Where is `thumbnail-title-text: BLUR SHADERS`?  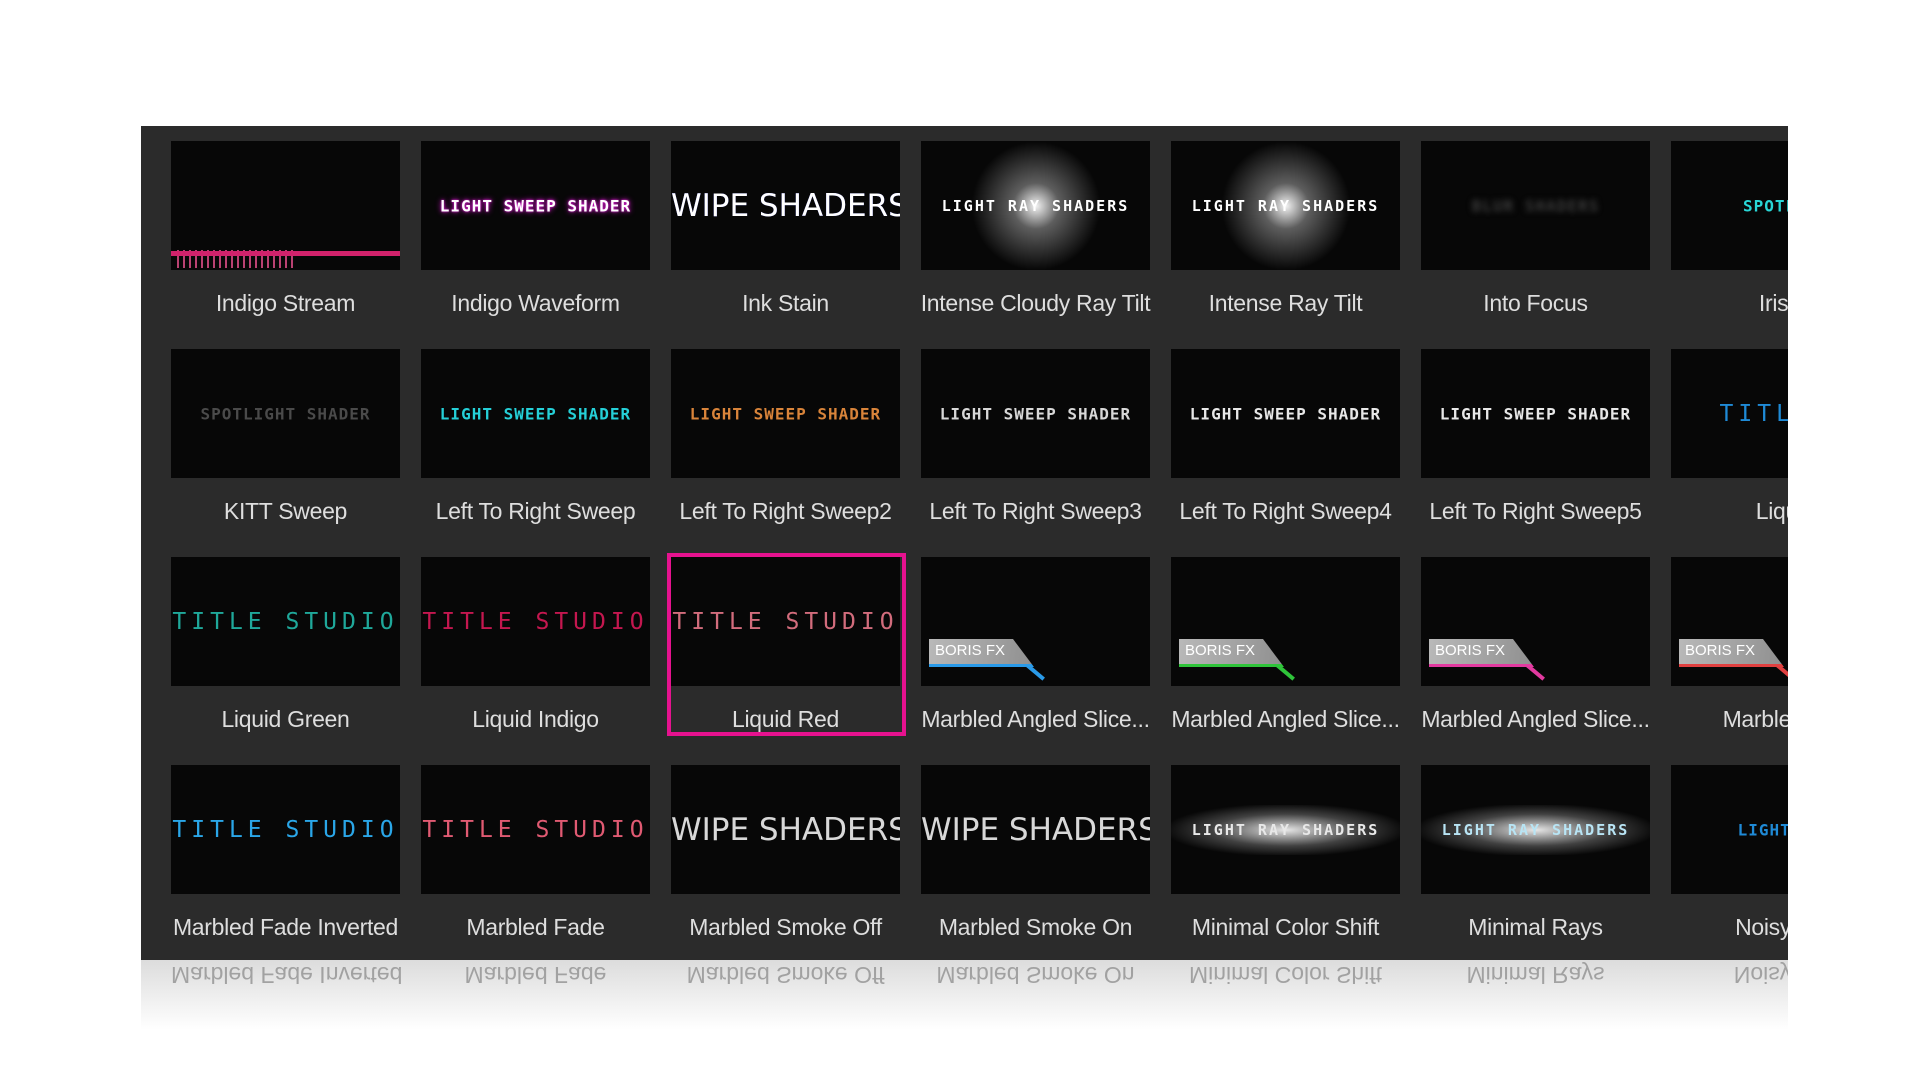
thumbnail-title-text: BLUR SHADERS is located at coordinates (1535, 205).